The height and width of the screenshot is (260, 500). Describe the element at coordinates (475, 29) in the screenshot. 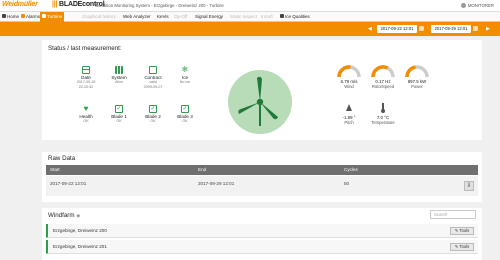

I see `calendar-to-icon: ▦` at that location.